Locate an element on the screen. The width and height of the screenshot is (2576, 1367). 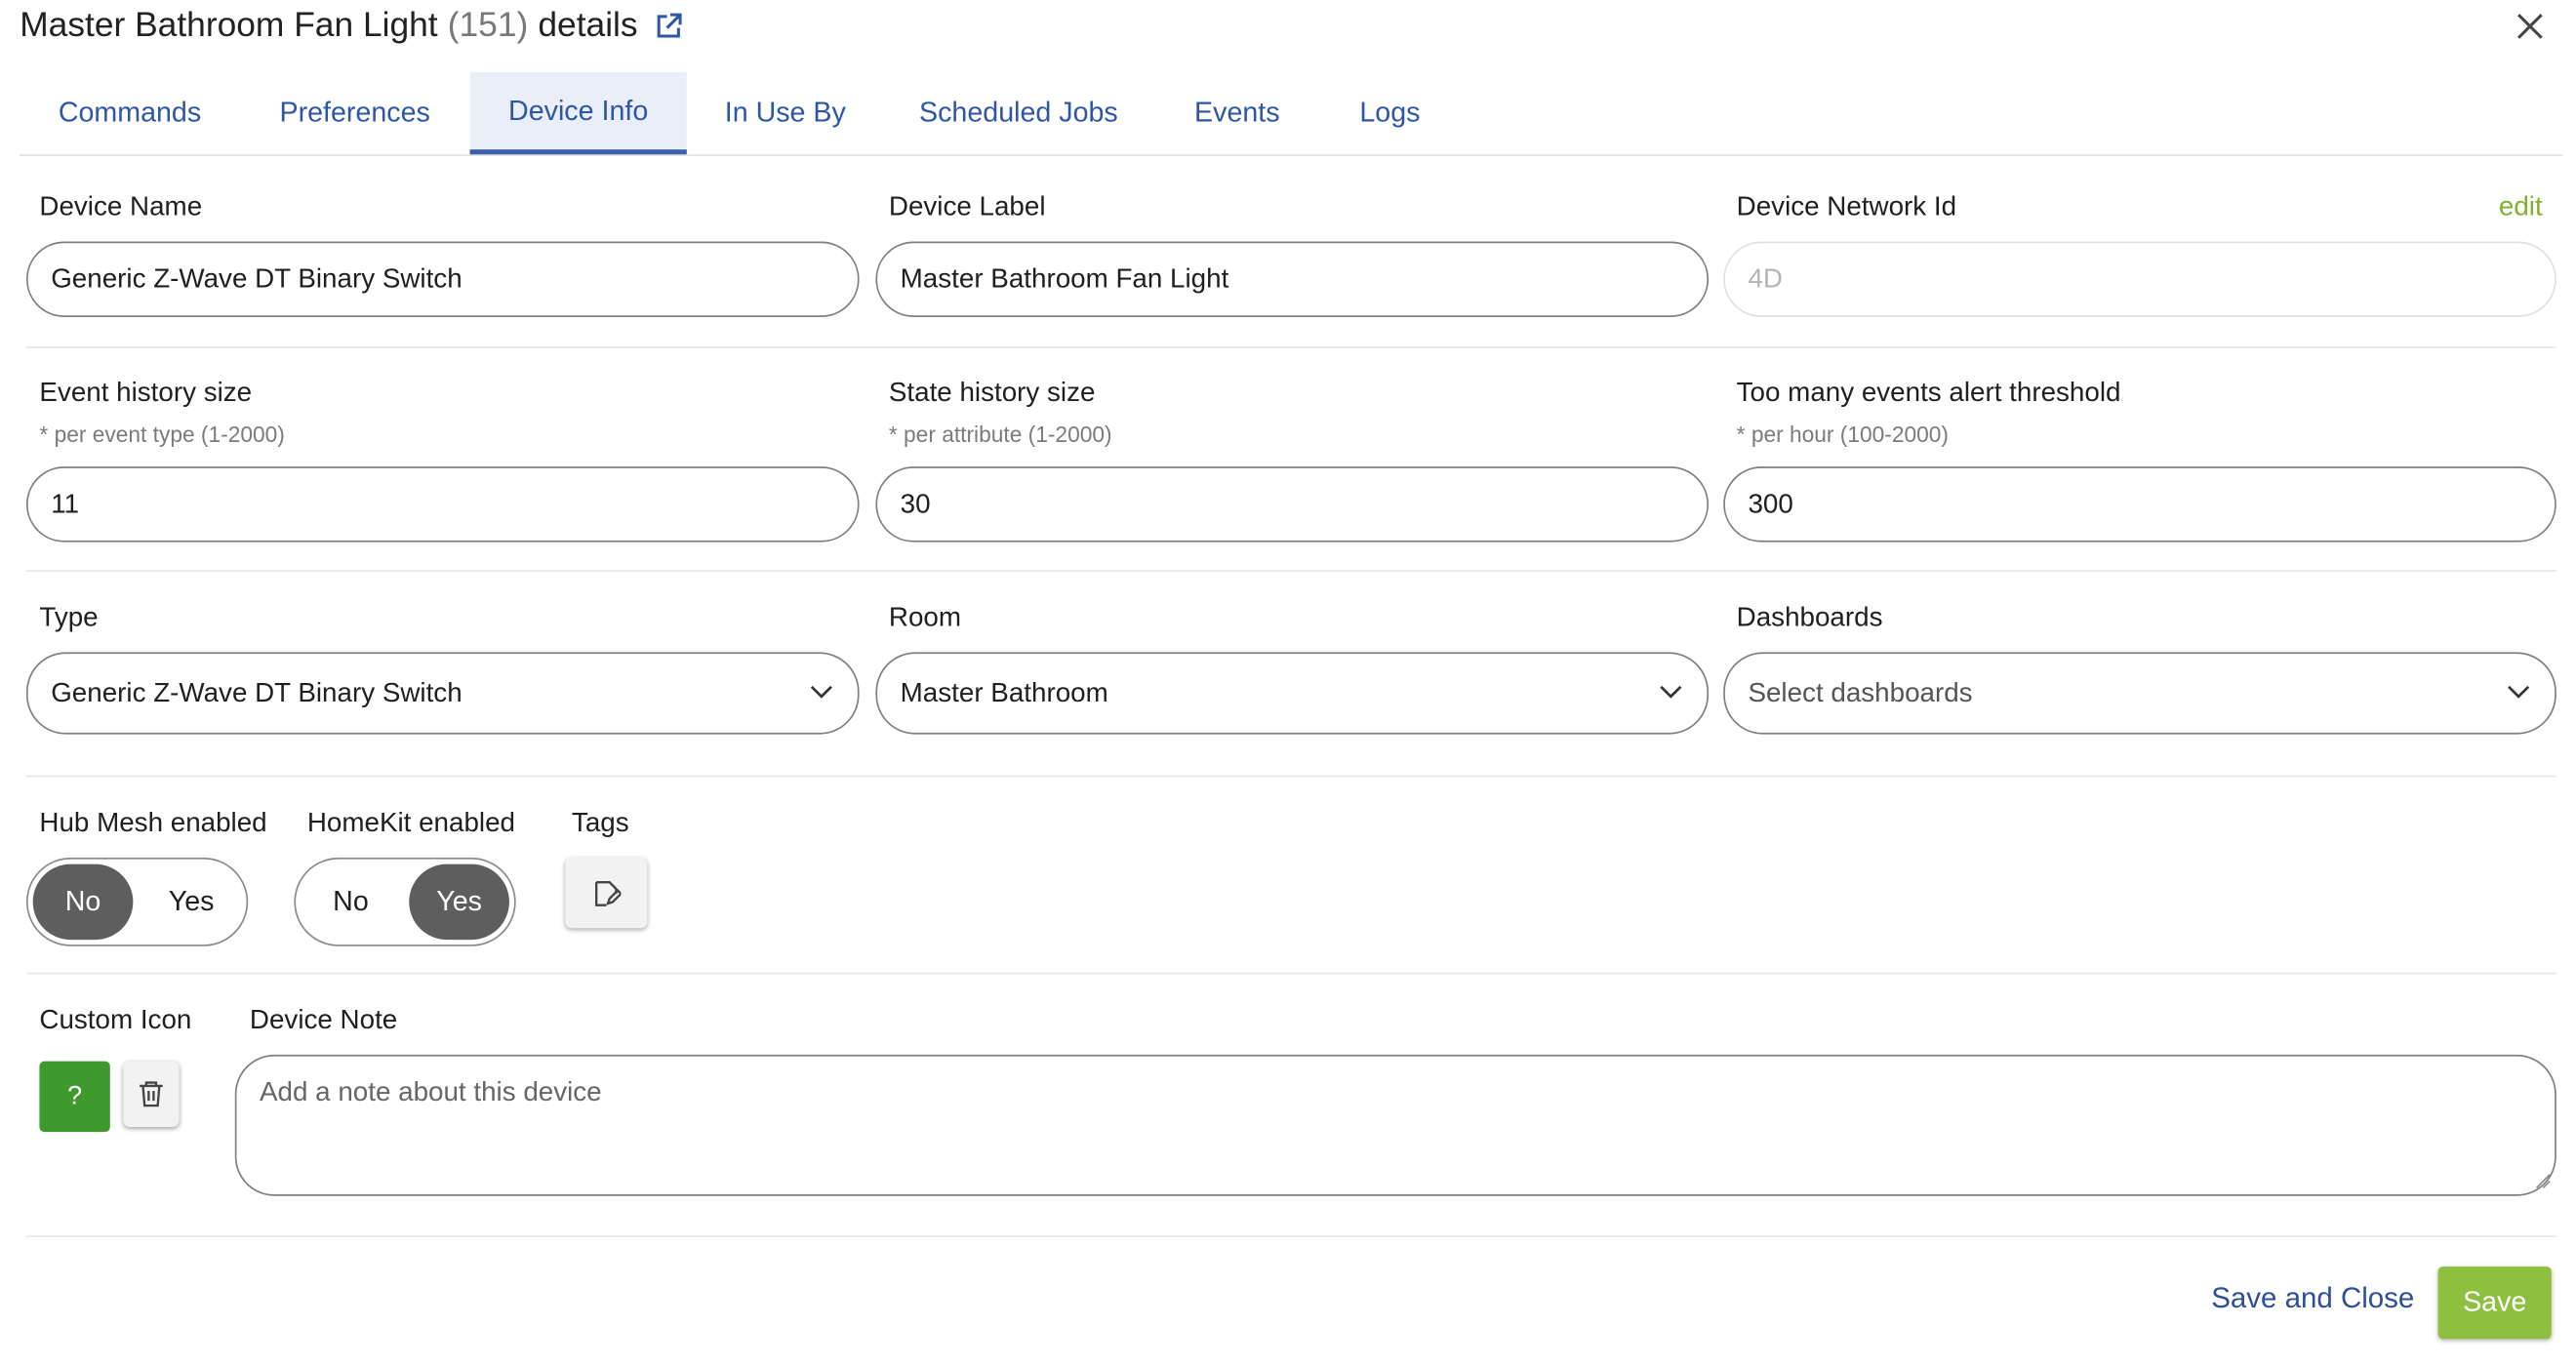
network-id-edit-link: edit is located at coordinates (2521, 208).